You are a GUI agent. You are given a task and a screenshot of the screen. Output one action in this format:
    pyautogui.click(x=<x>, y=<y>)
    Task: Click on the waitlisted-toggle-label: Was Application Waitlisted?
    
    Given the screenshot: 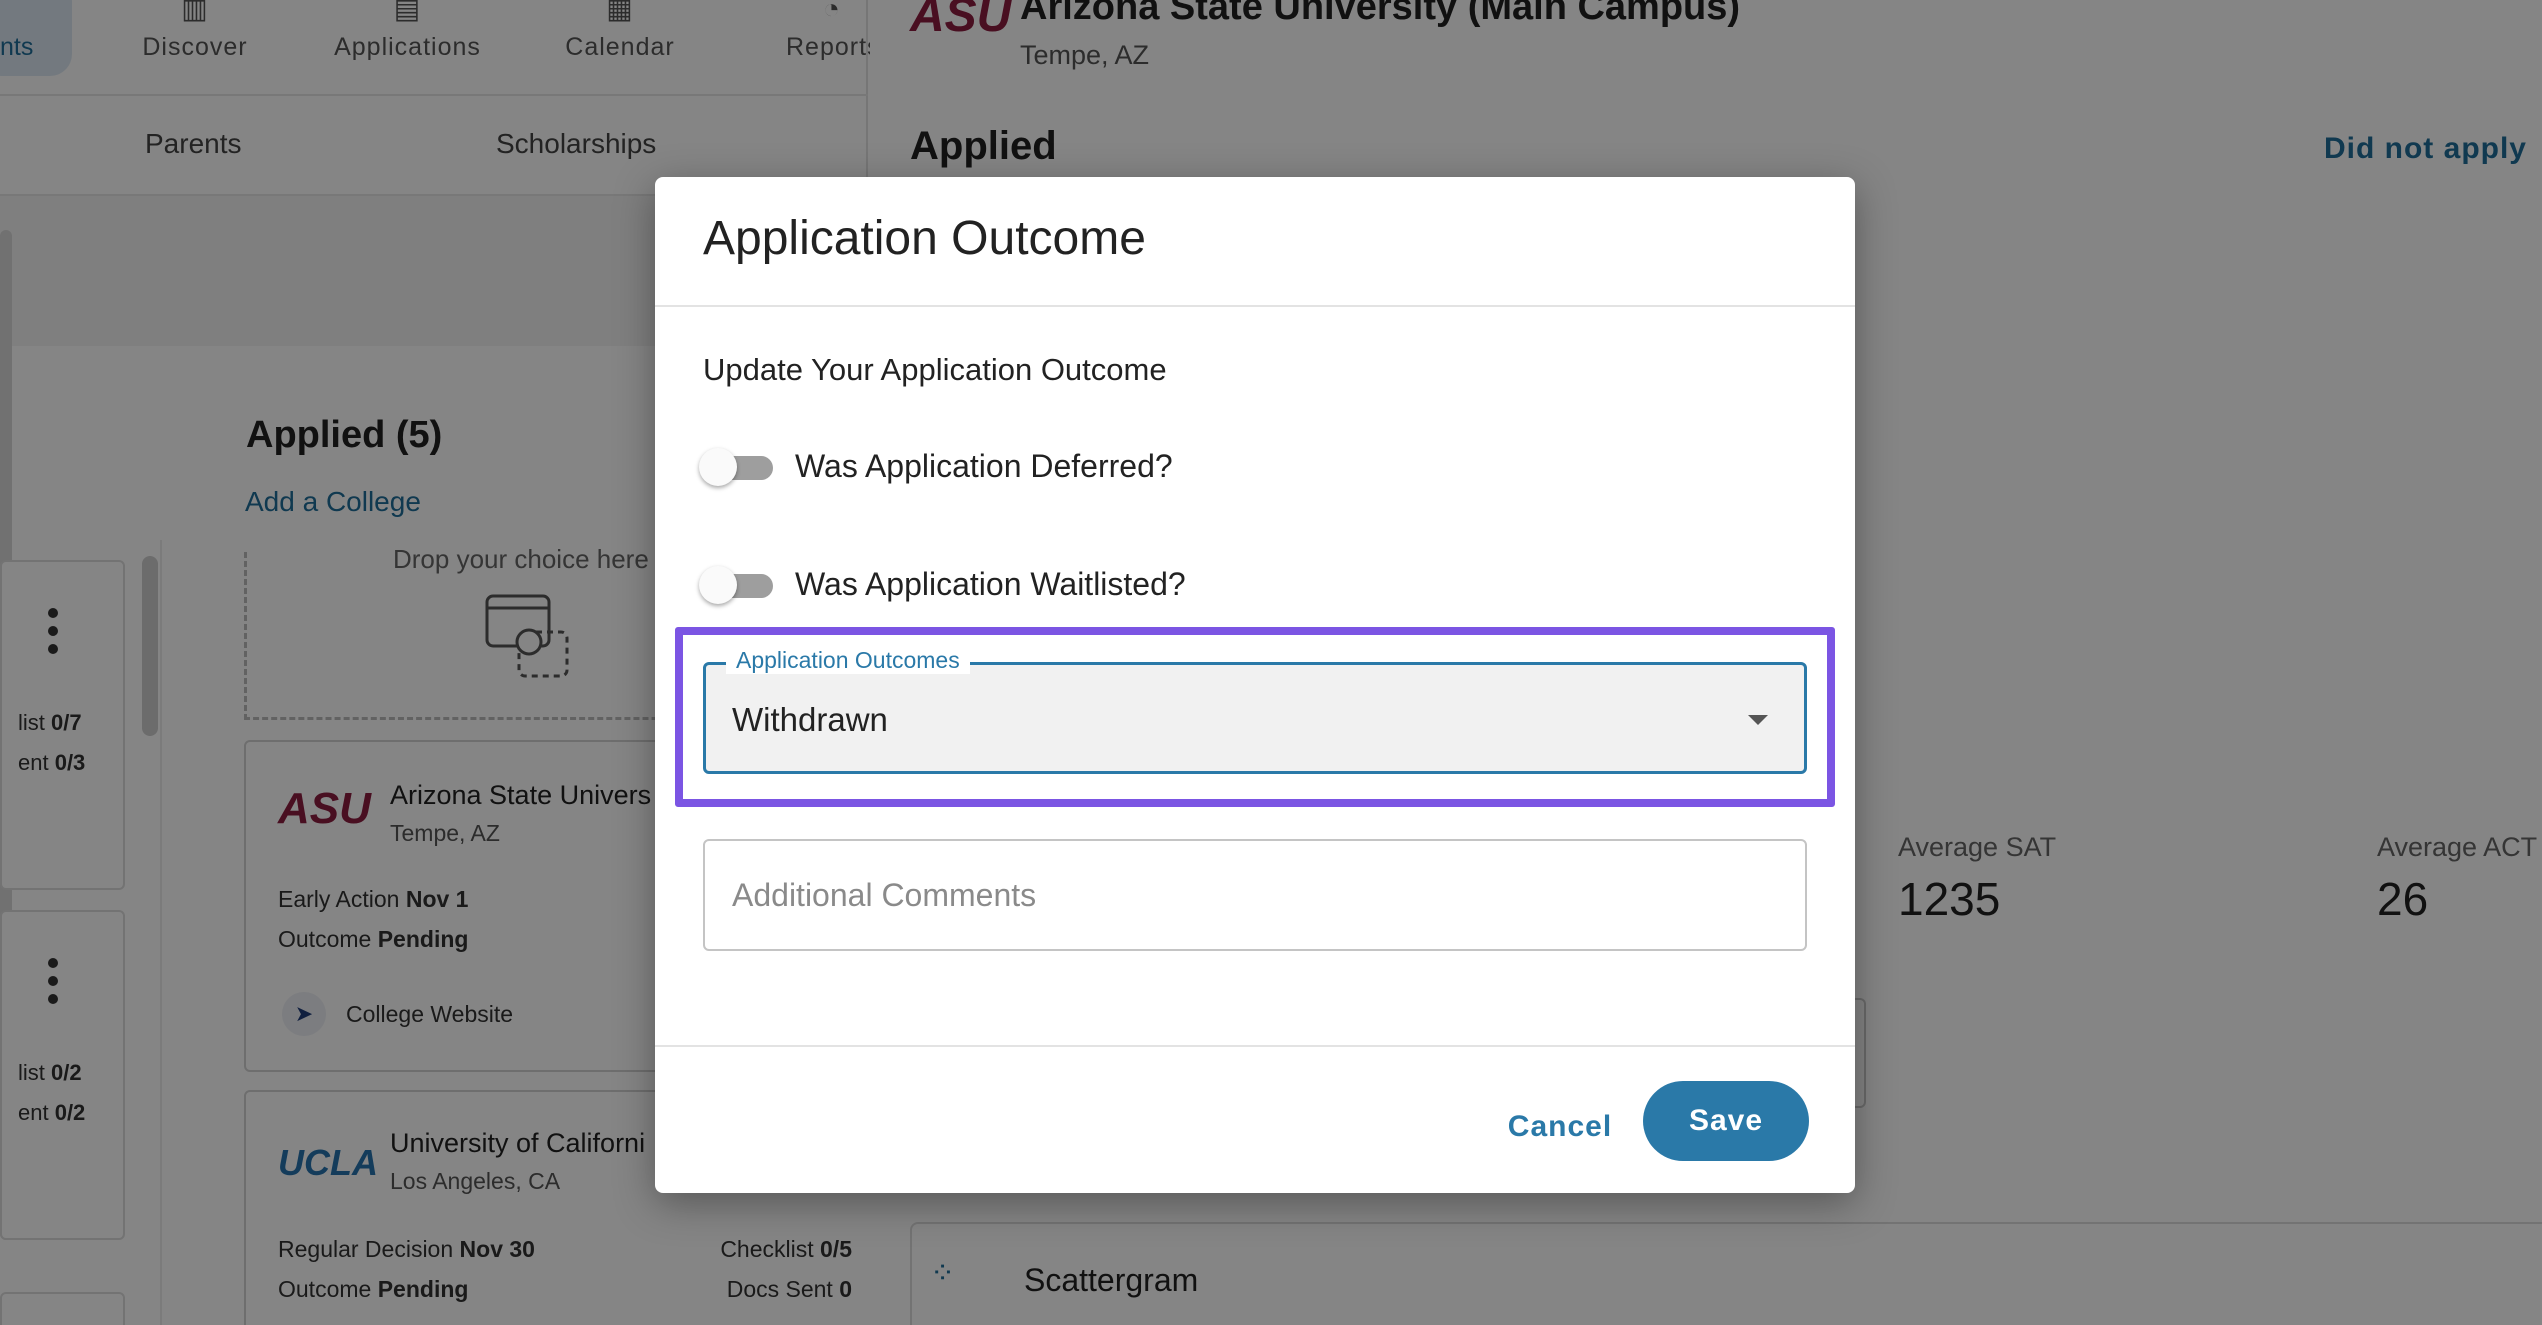 What is the action you would take?
    pyautogui.click(x=990, y=583)
    